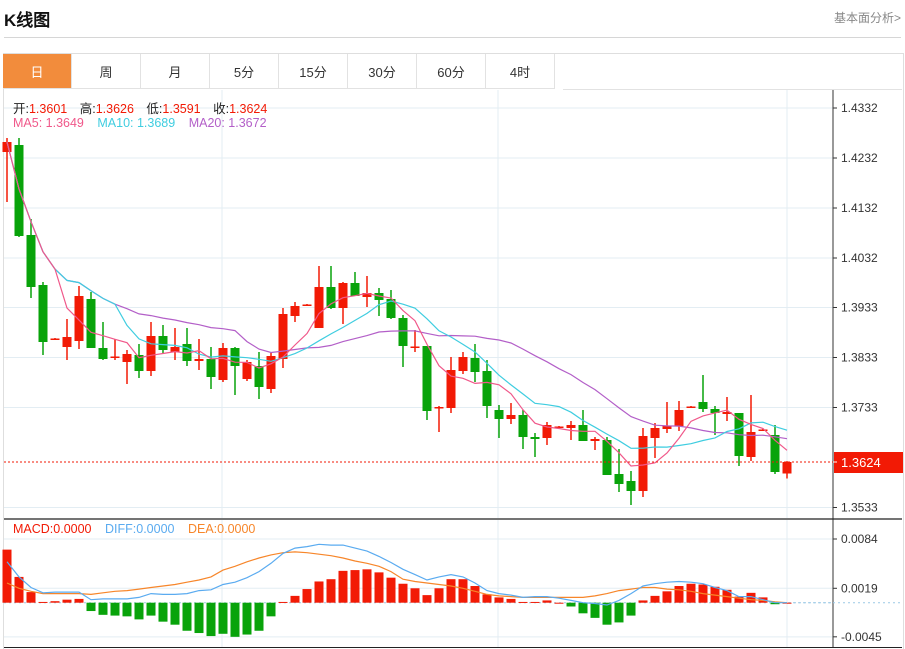 The image size is (905, 649). Describe the element at coordinates (859, 108) in the screenshot. I see `price-tick-label: 1.4332` at that location.